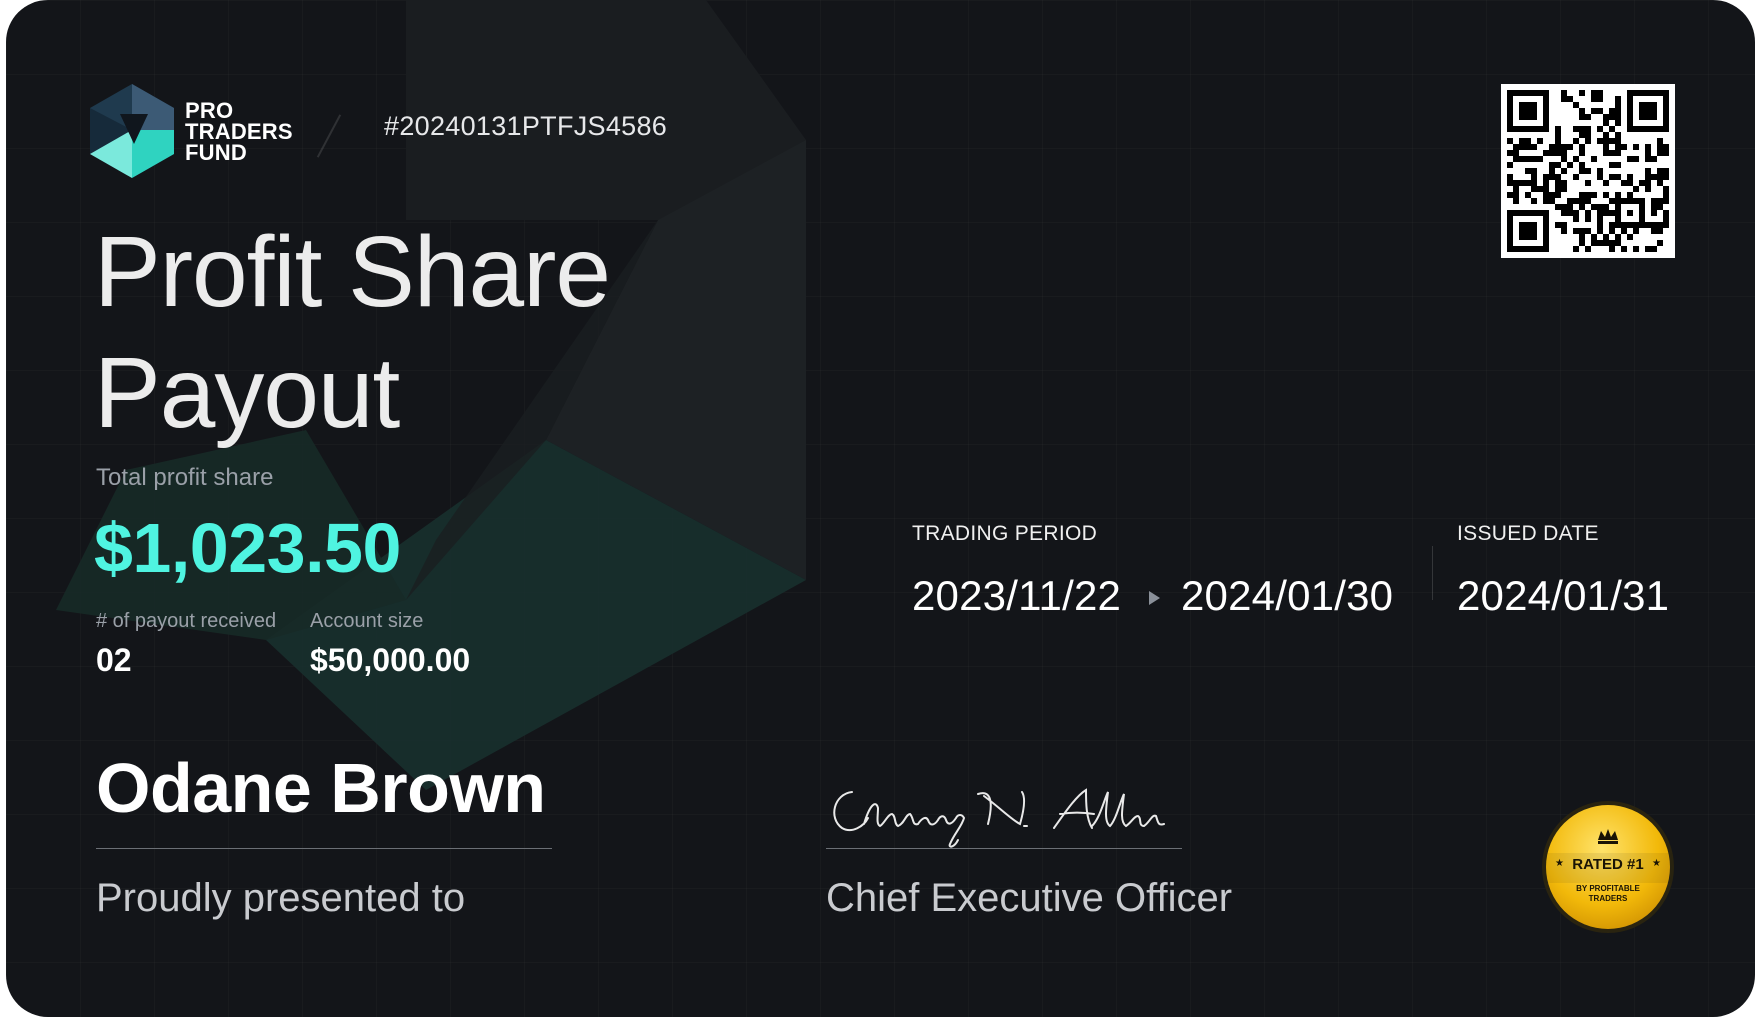 The width and height of the screenshot is (1761, 1019). I want to click on badge-subtitle-line-2: TRADERS, so click(1608, 898).